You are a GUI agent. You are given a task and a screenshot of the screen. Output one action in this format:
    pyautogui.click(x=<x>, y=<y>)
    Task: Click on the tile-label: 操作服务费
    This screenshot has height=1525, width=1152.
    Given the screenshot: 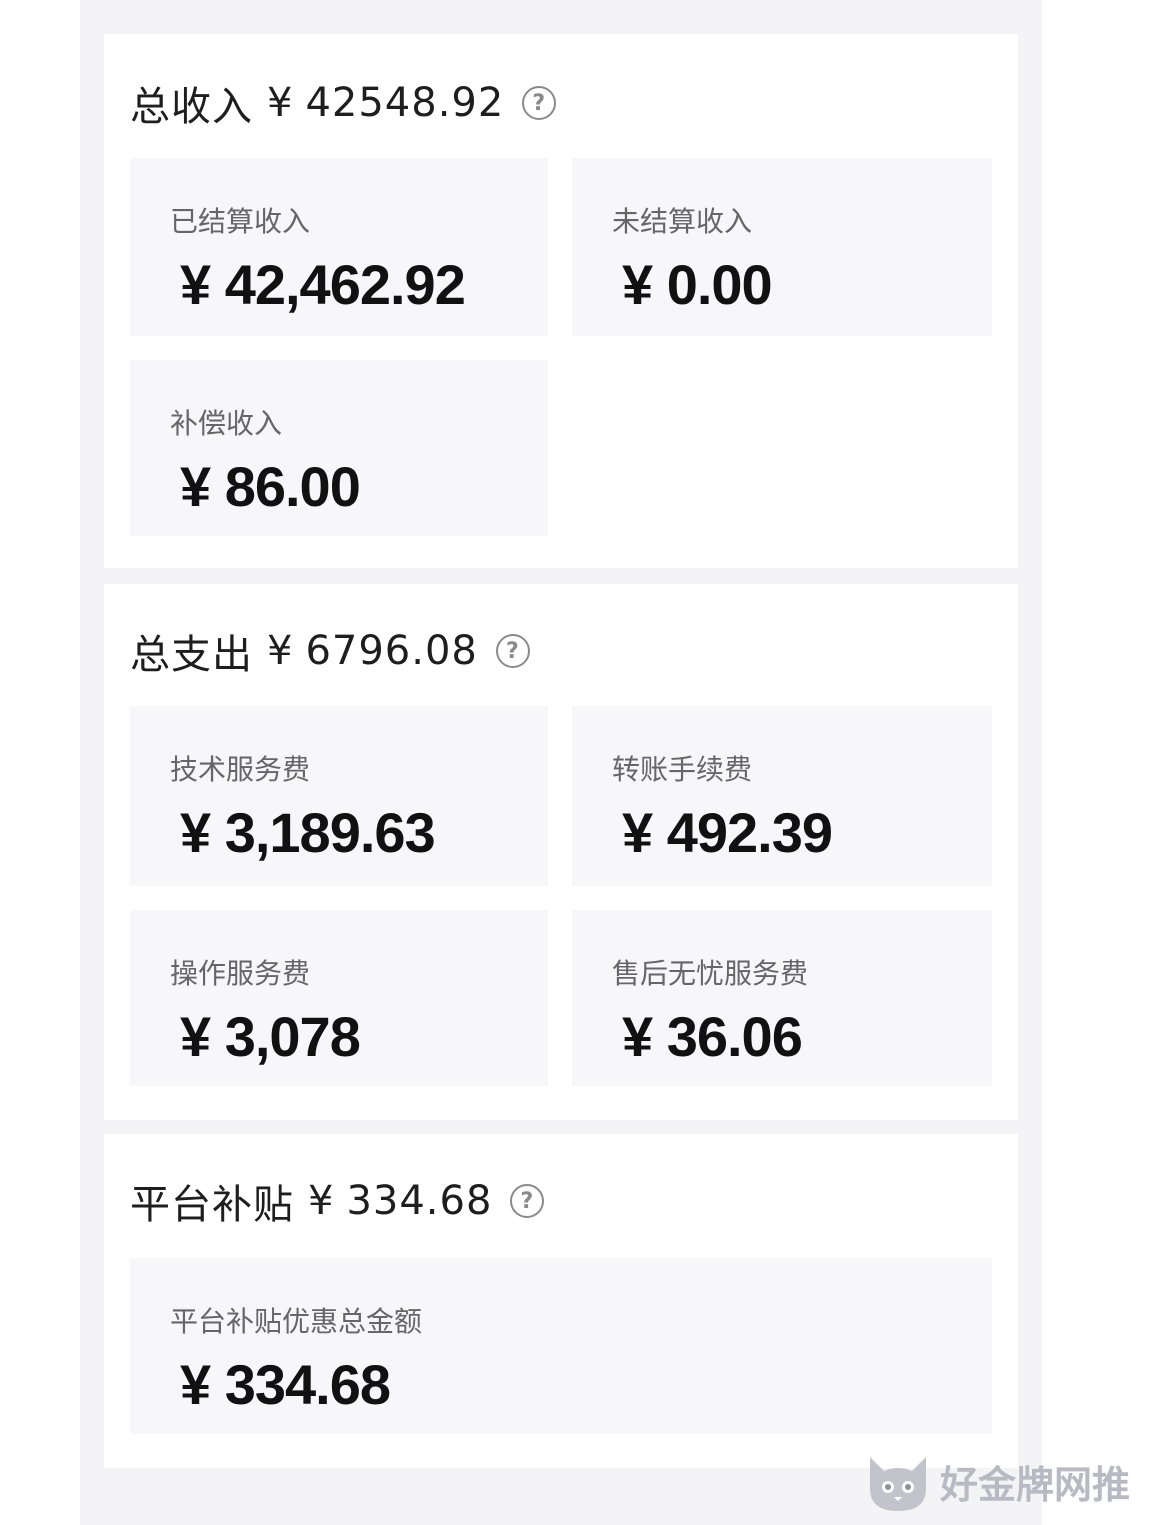 What is the action you would take?
    pyautogui.click(x=240, y=973)
    